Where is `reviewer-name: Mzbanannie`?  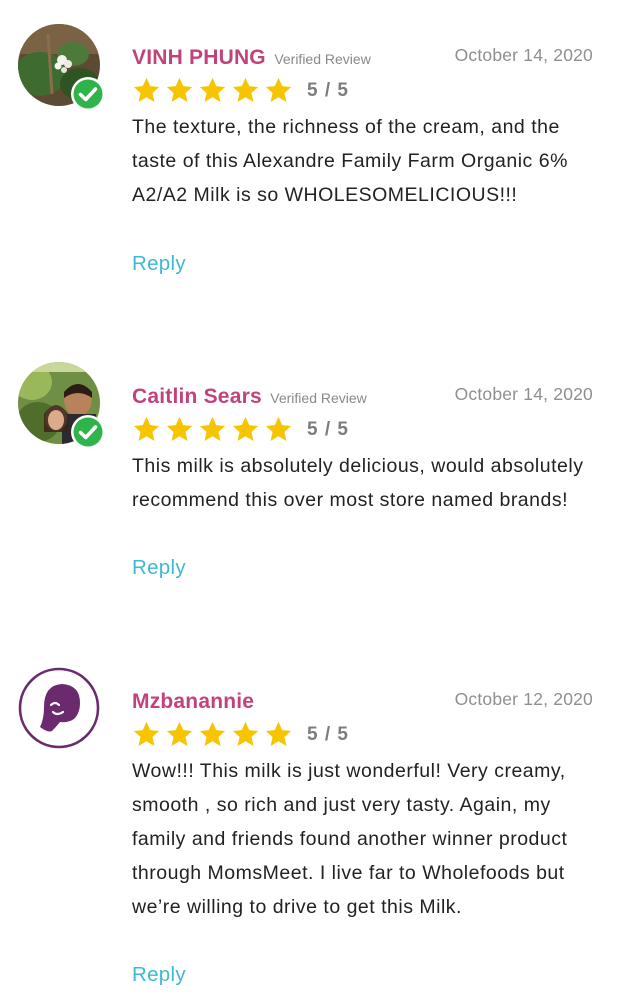
reviewer-name: Mzbanannie is located at coordinates (193, 701).